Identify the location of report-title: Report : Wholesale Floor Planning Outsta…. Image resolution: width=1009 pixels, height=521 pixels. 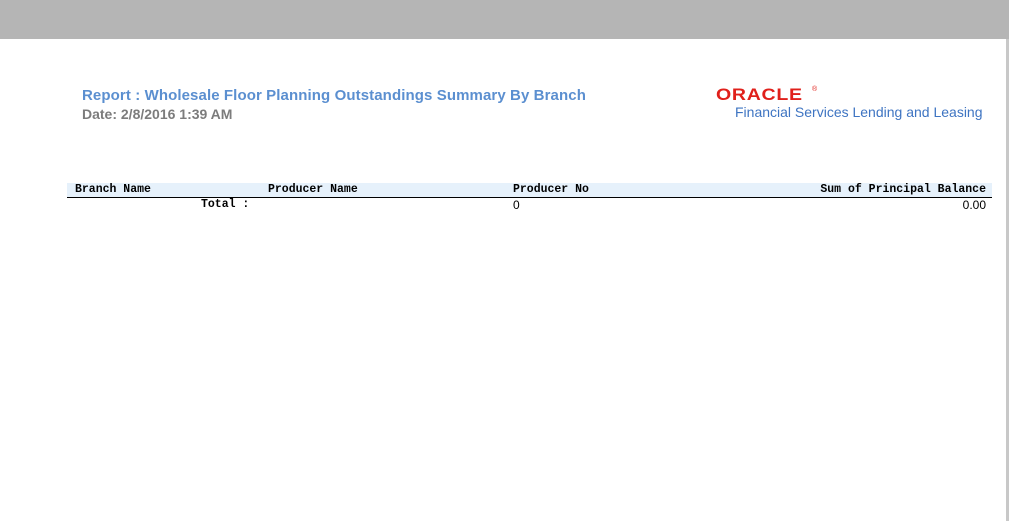
(334, 95).